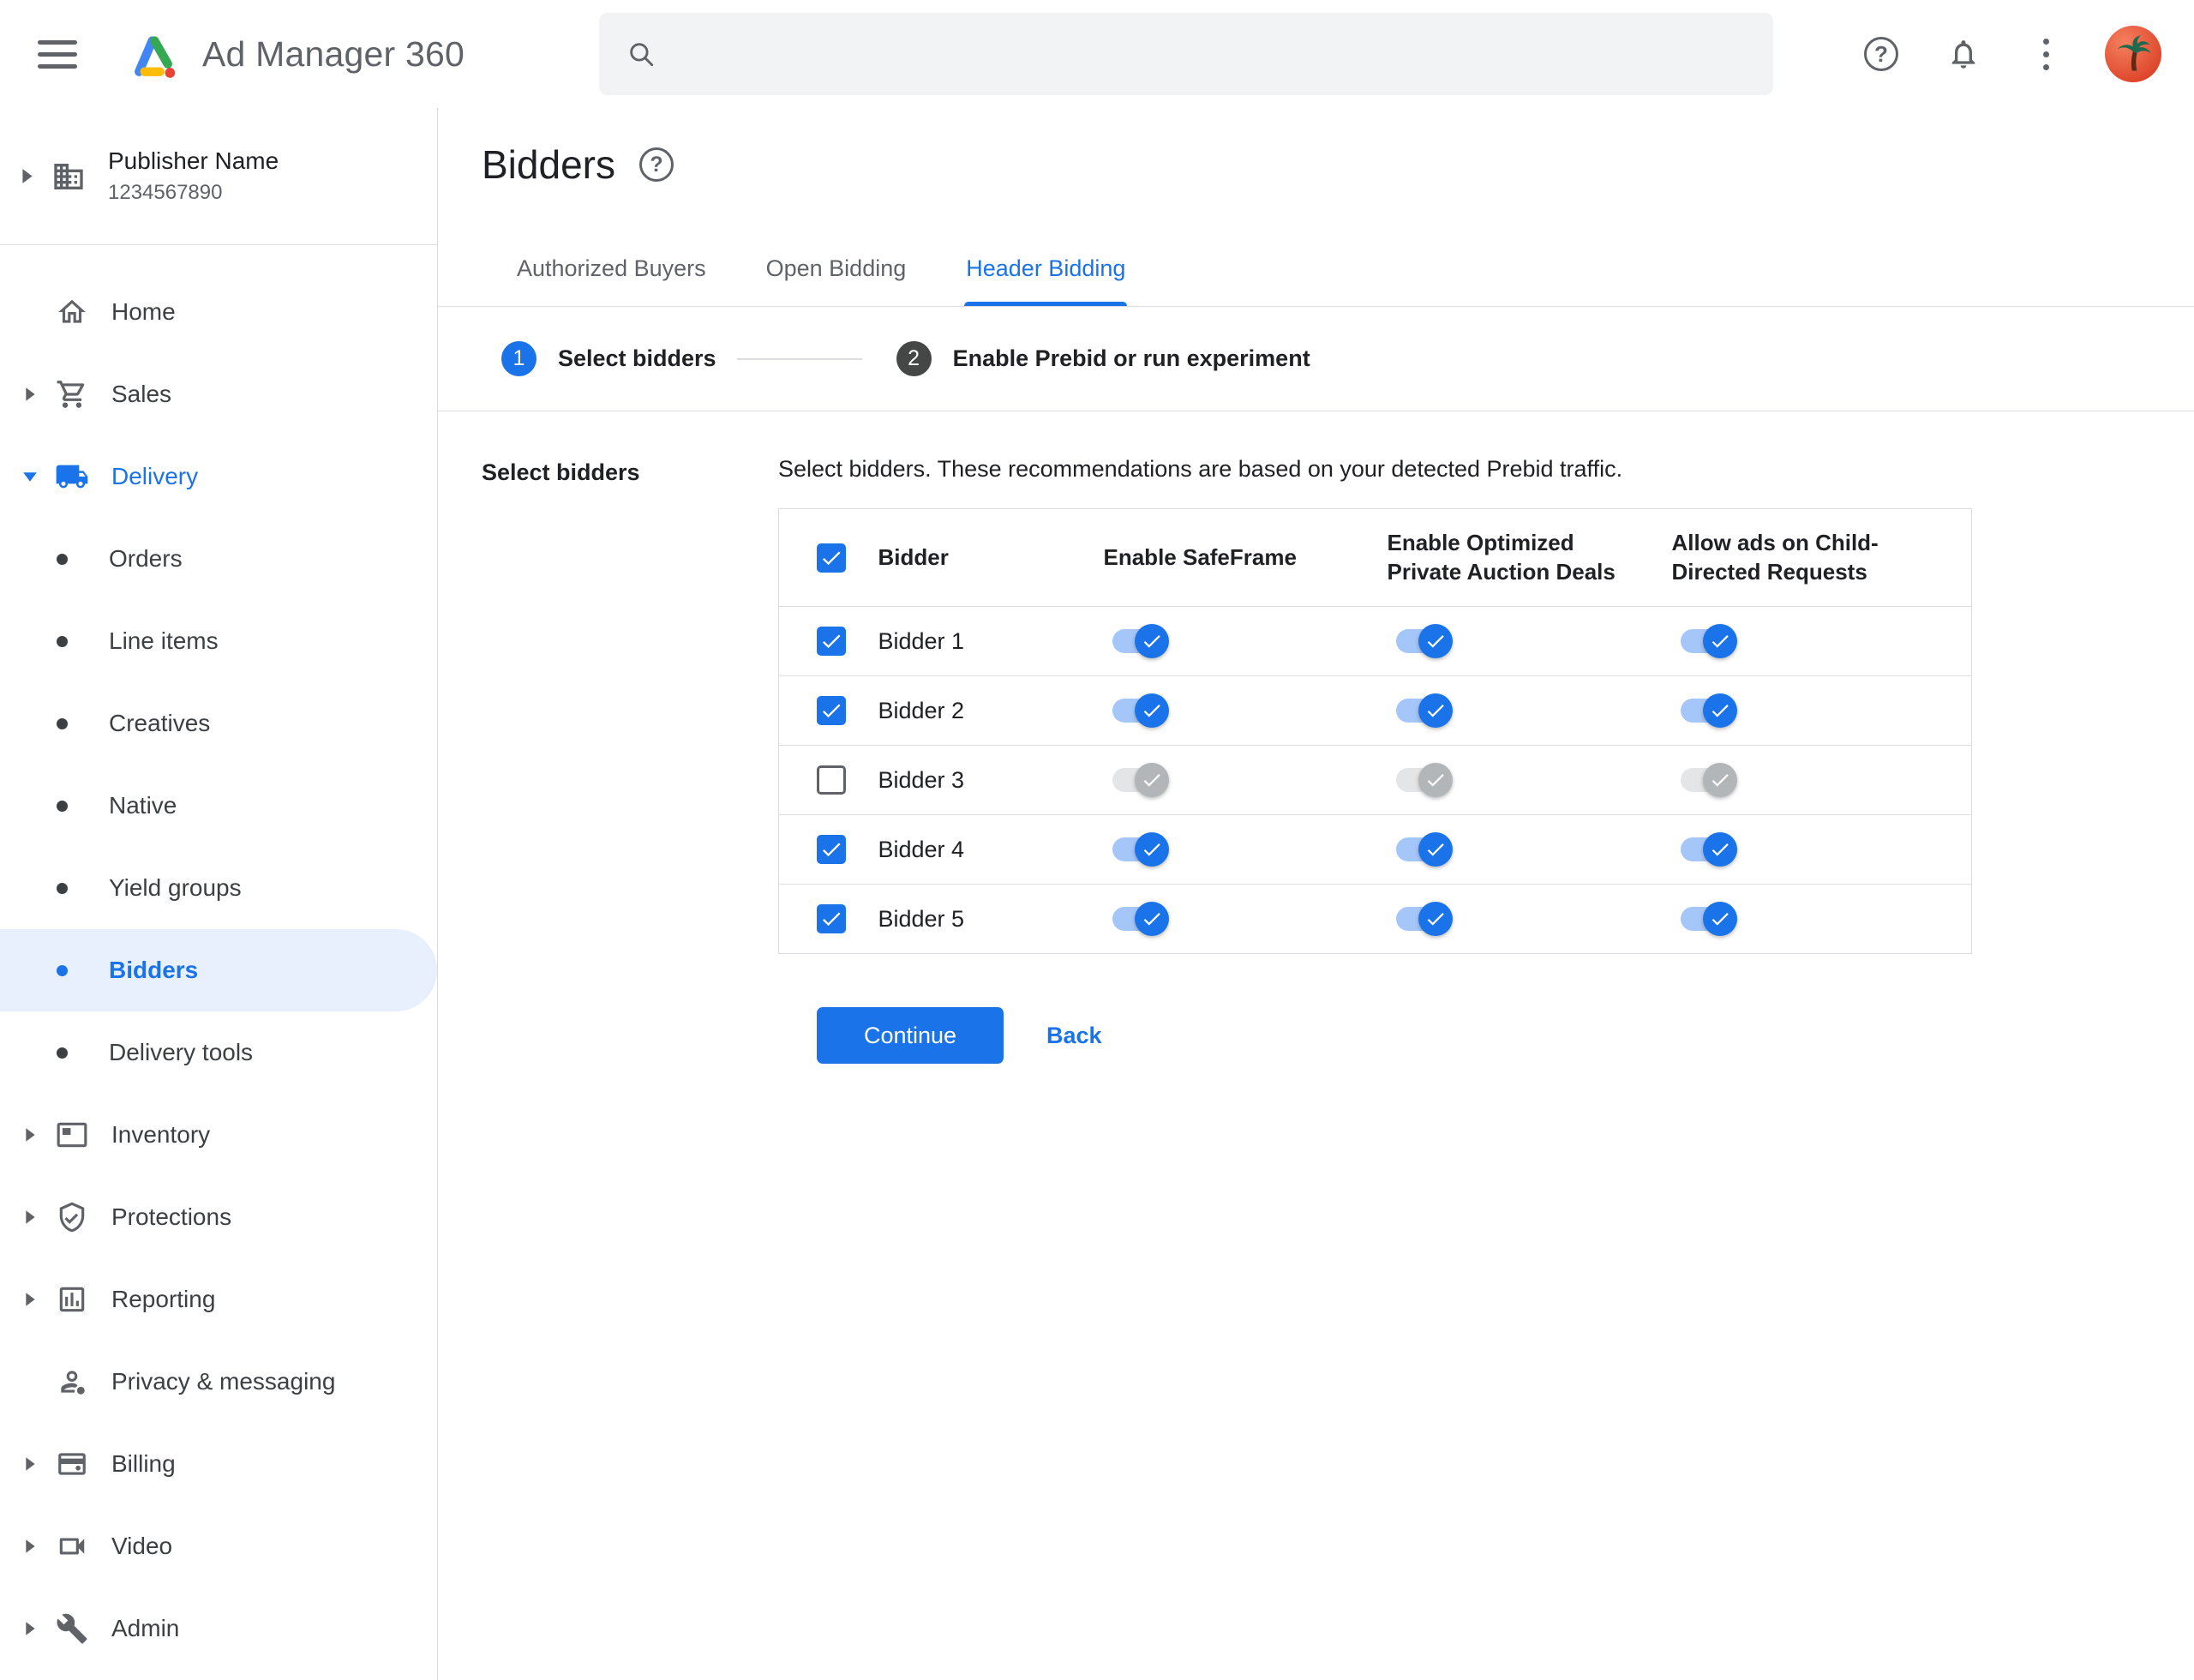  I want to click on sidebar-subitem-label: Bidders, so click(154, 970).